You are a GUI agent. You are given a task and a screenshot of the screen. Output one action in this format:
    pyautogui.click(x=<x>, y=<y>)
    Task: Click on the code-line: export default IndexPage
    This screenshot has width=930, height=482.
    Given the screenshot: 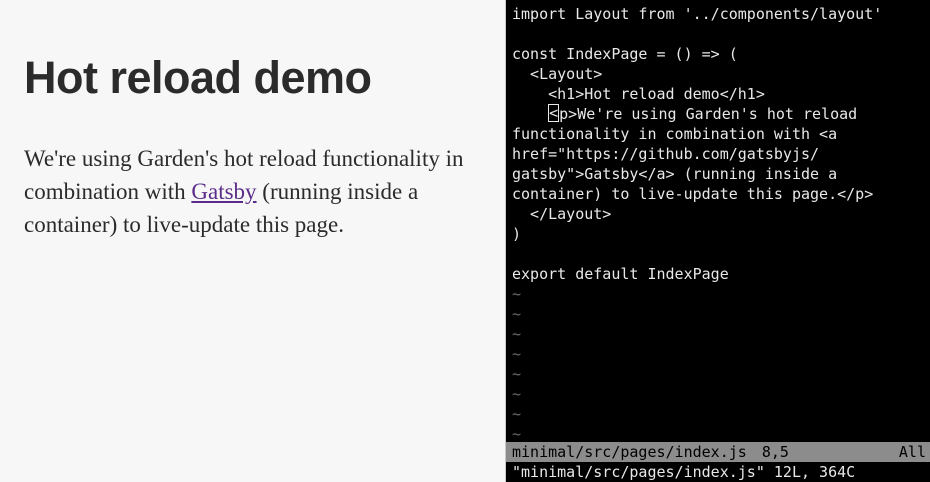 What is the action you would take?
    pyautogui.click(x=620, y=274)
    